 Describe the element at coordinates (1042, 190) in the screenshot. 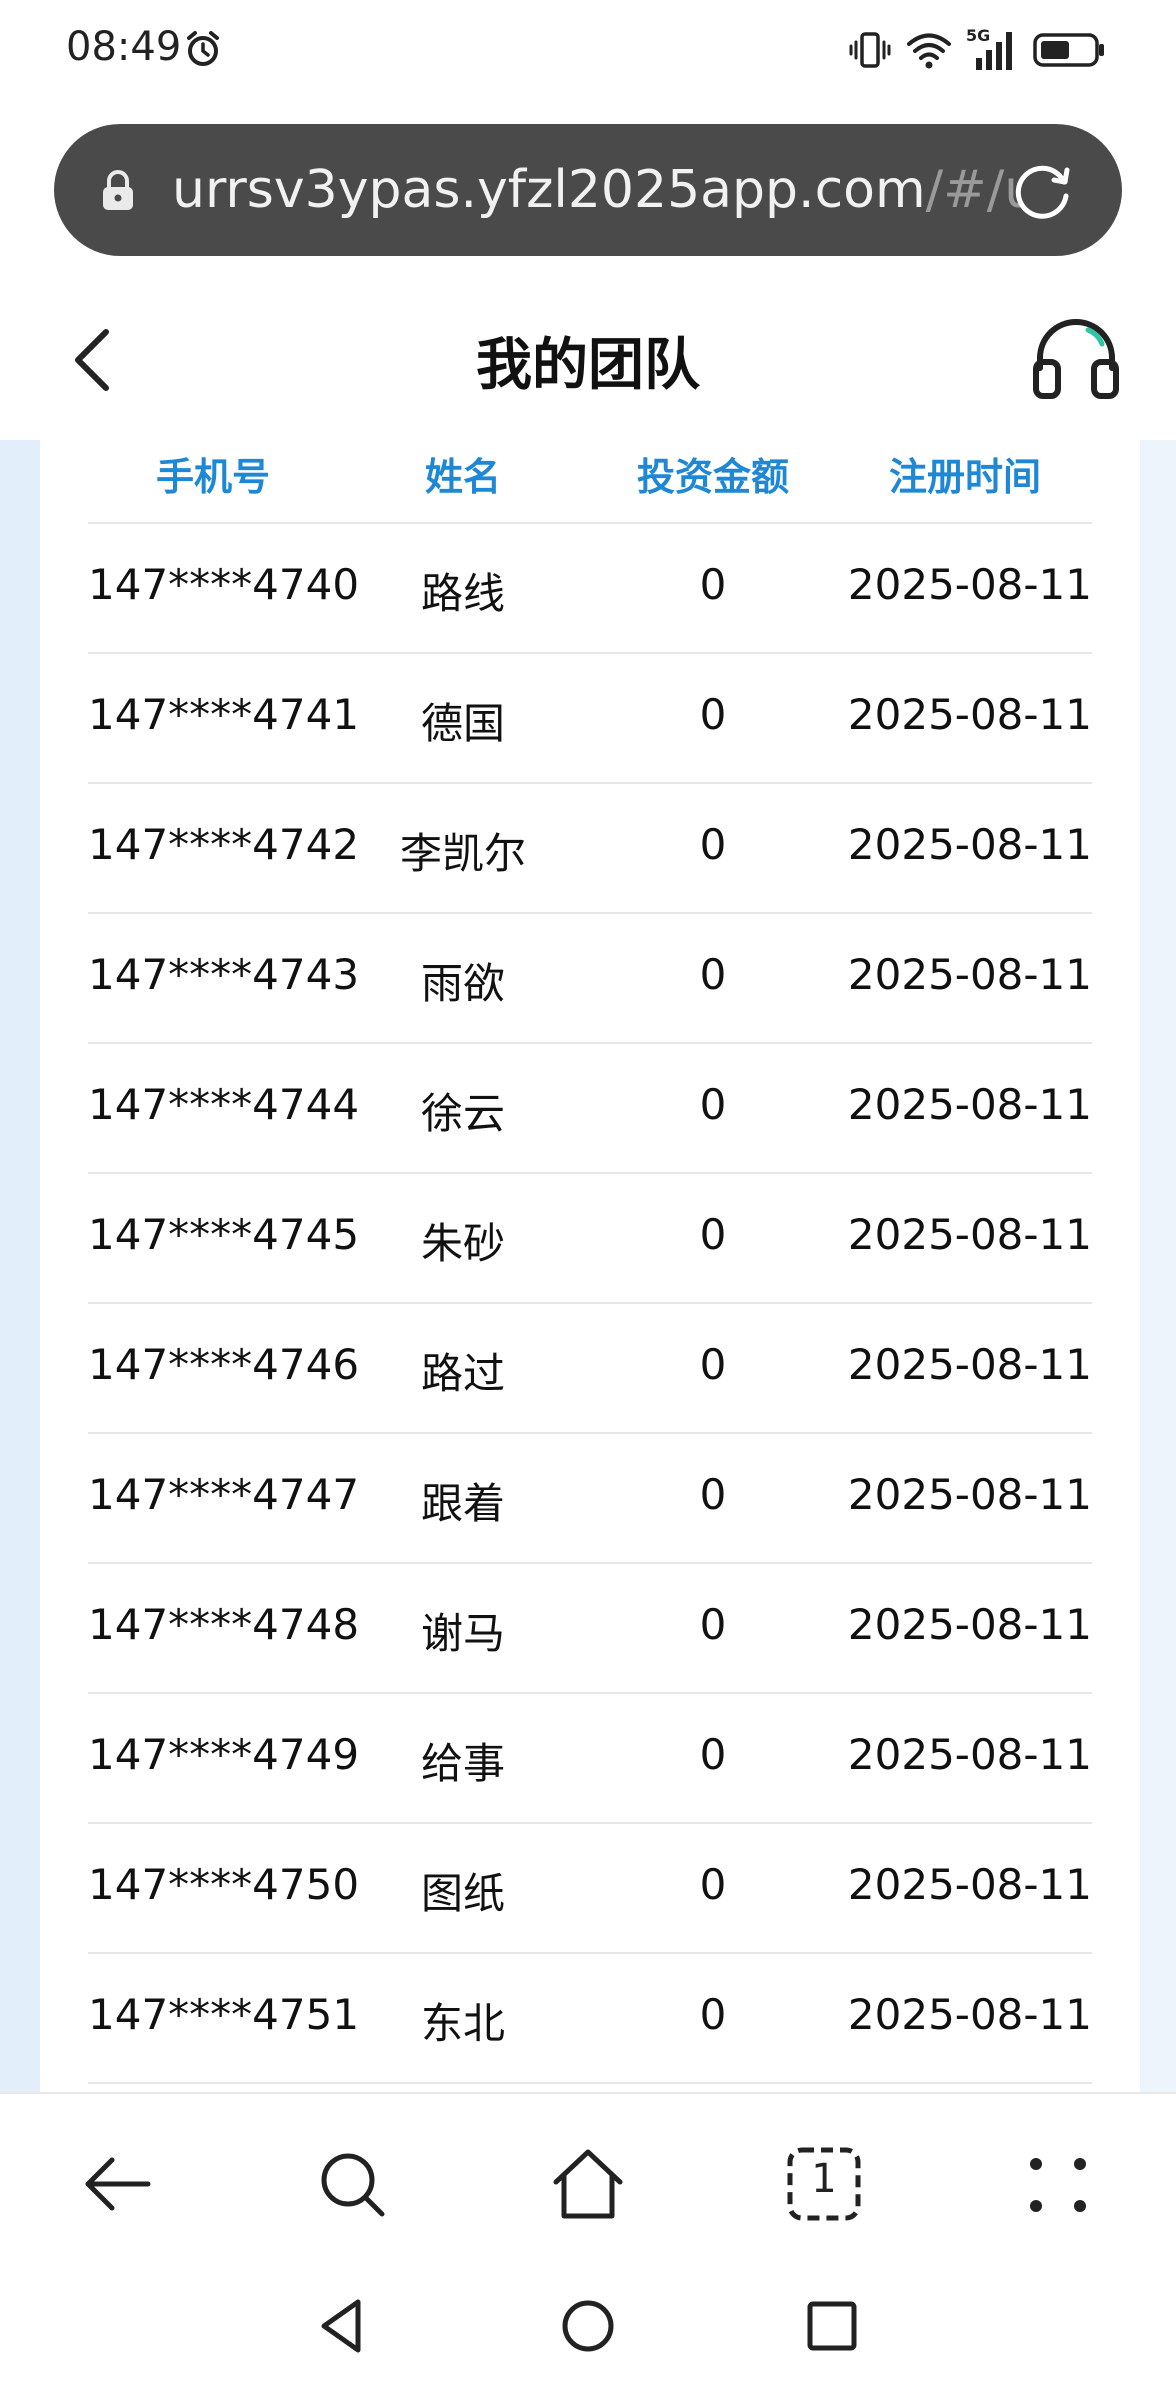

I see `reload-icon` at that location.